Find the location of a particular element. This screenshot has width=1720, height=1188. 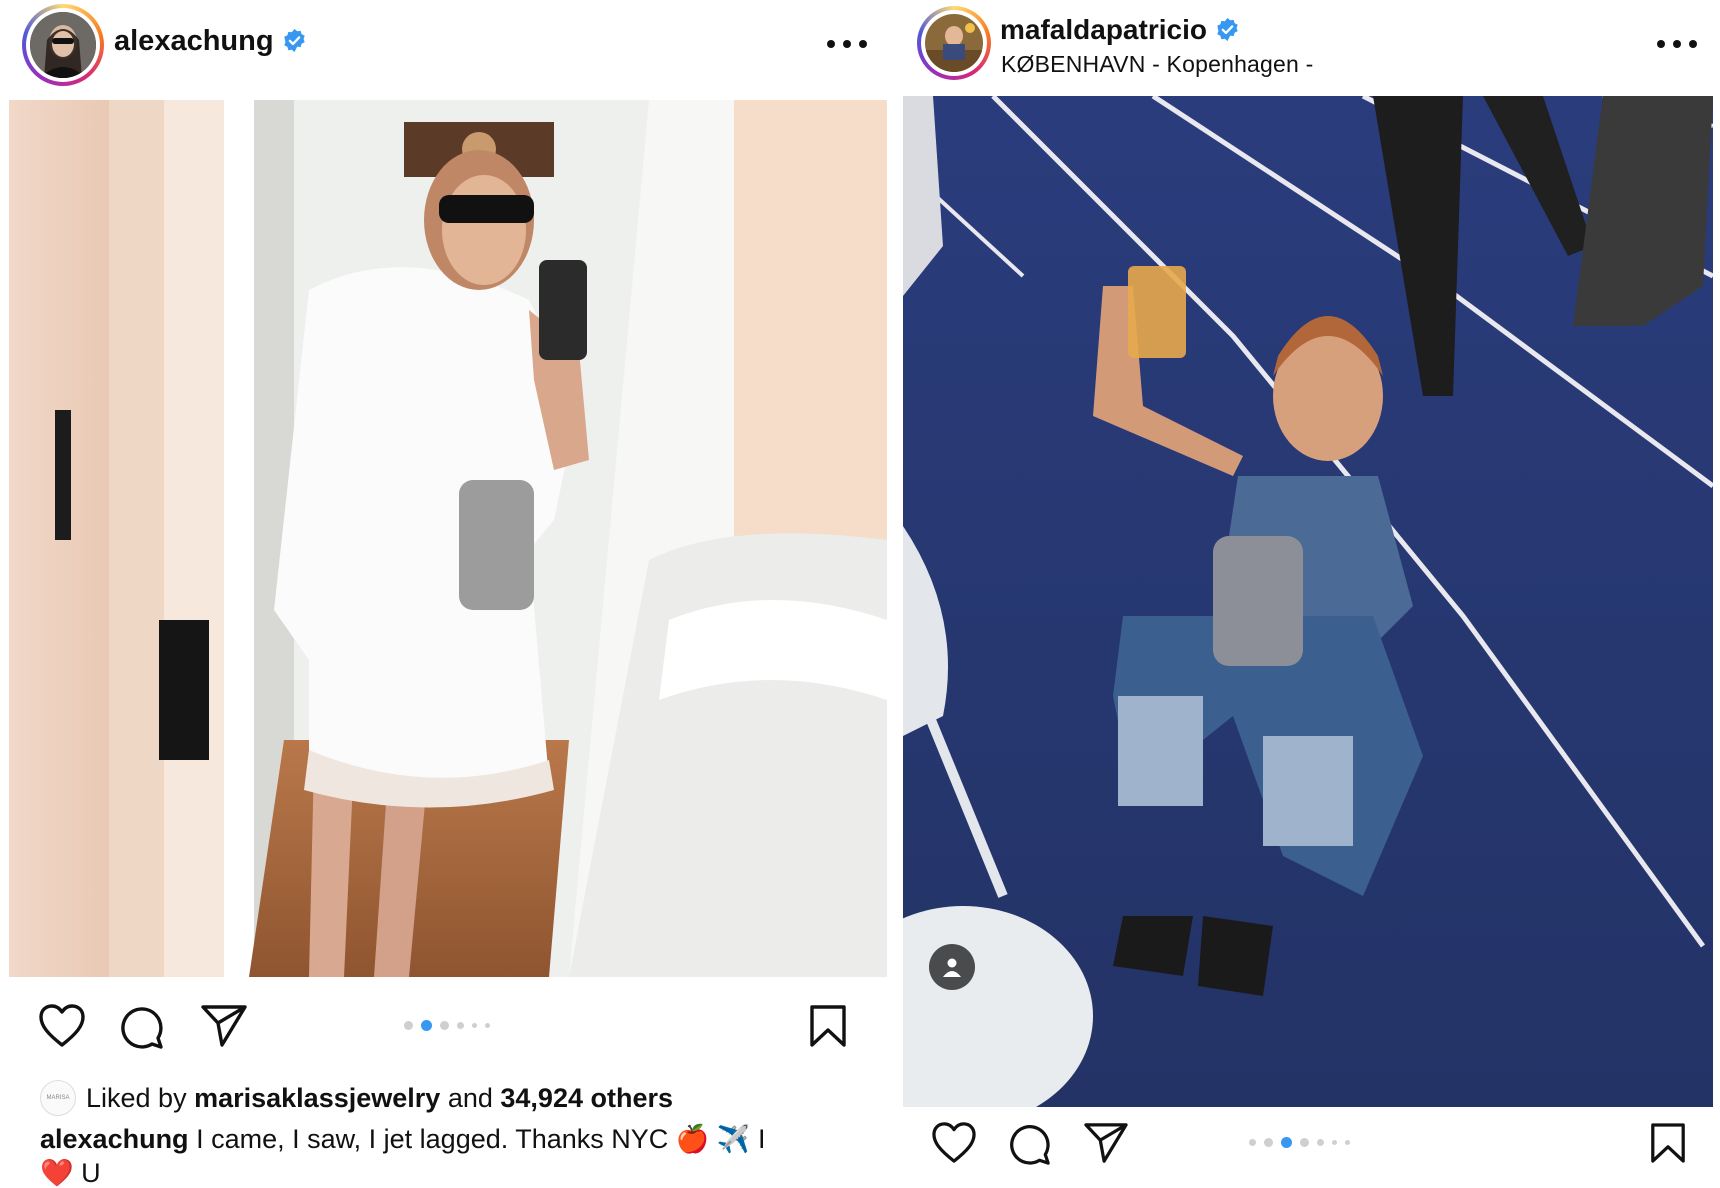

username-text: mafaldapatricio is located at coordinates (1103, 29).